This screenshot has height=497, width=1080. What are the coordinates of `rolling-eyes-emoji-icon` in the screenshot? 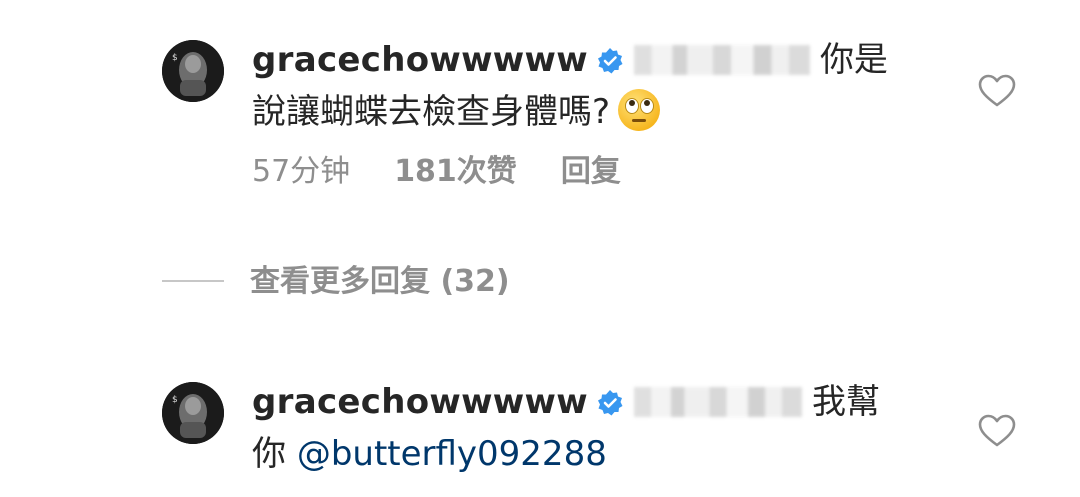 It's located at (639, 110).